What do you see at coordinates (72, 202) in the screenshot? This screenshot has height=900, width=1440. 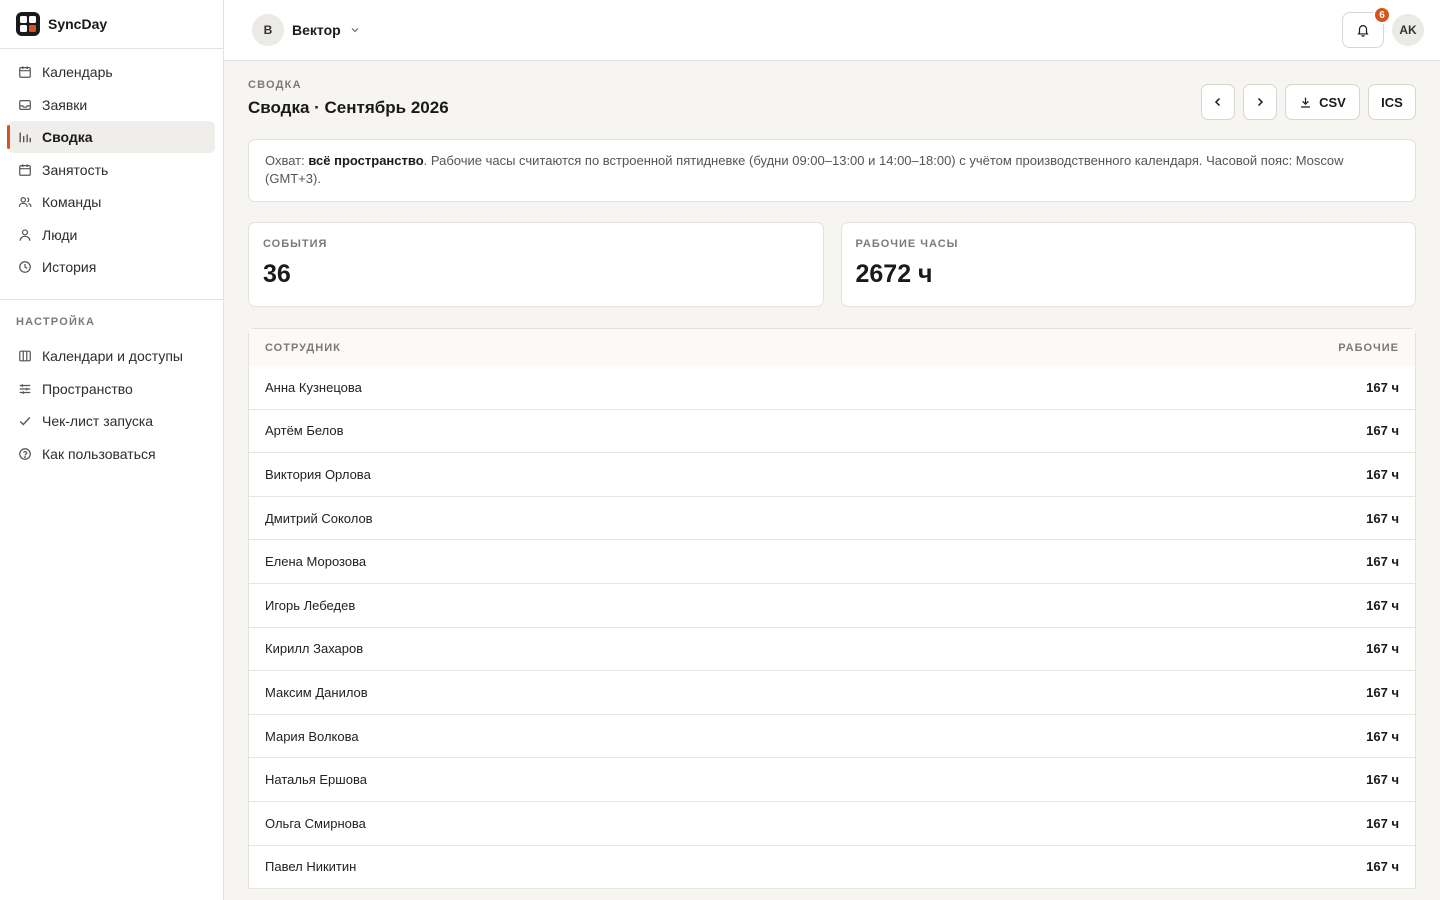 I see `sidebar-item-label: Команды` at bounding box center [72, 202].